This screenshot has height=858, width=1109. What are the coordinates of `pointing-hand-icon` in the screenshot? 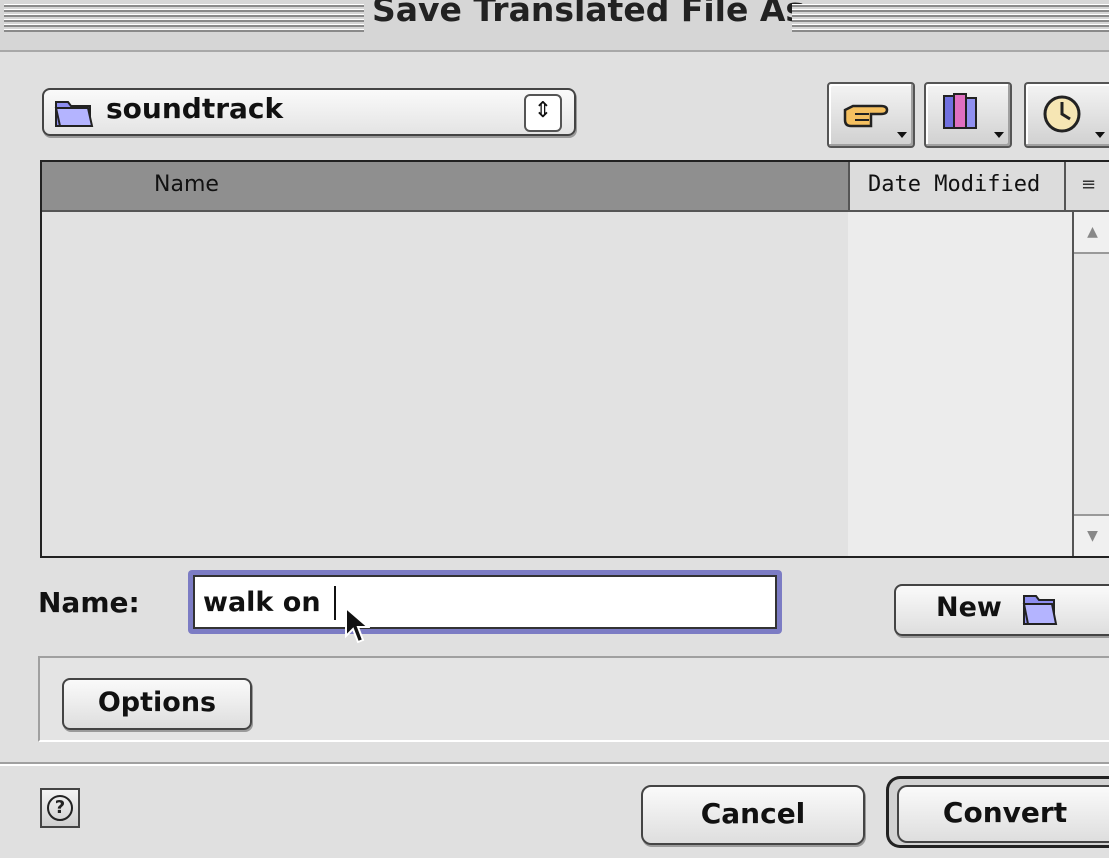 It's located at (866, 116).